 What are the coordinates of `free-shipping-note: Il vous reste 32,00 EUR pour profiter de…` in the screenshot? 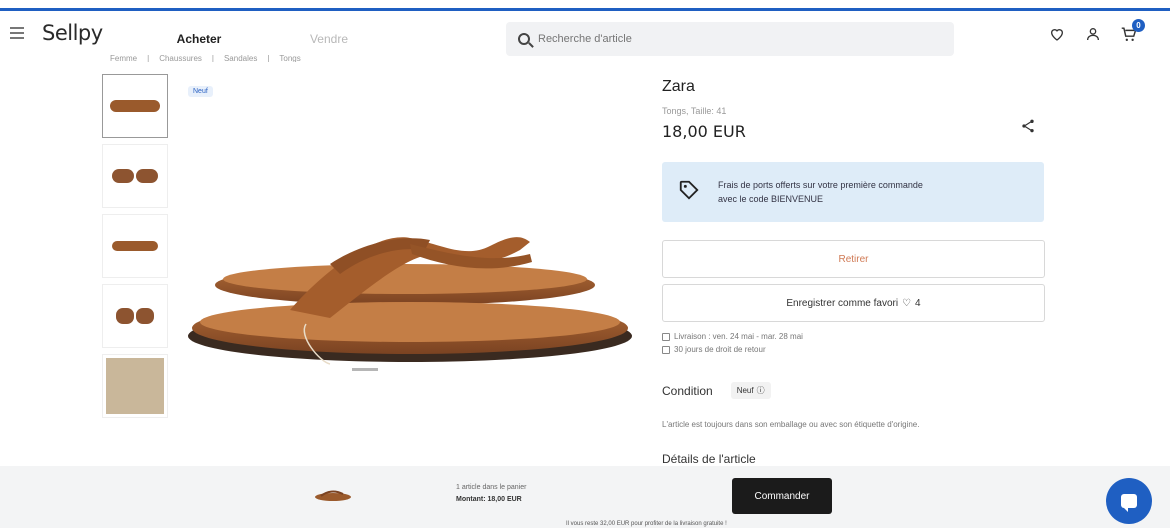 It's located at (646, 524).